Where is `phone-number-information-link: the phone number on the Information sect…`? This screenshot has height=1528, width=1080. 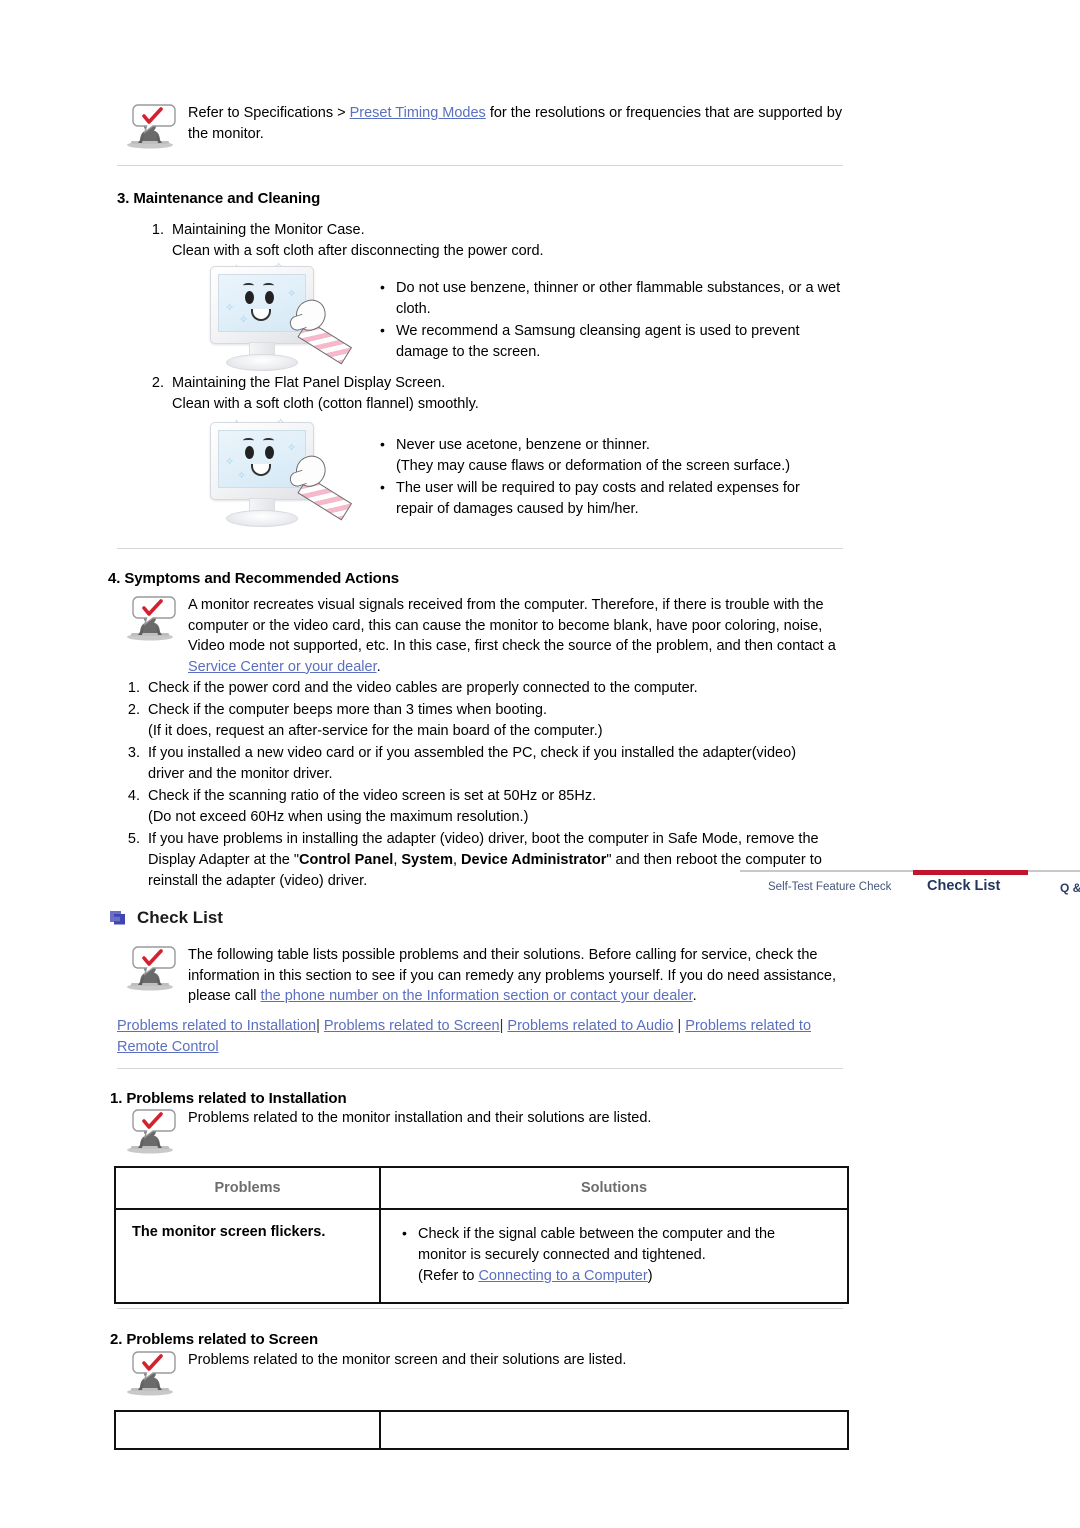 phone-number-information-link: the phone number on the Information sect… is located at coordinates (477, 996).